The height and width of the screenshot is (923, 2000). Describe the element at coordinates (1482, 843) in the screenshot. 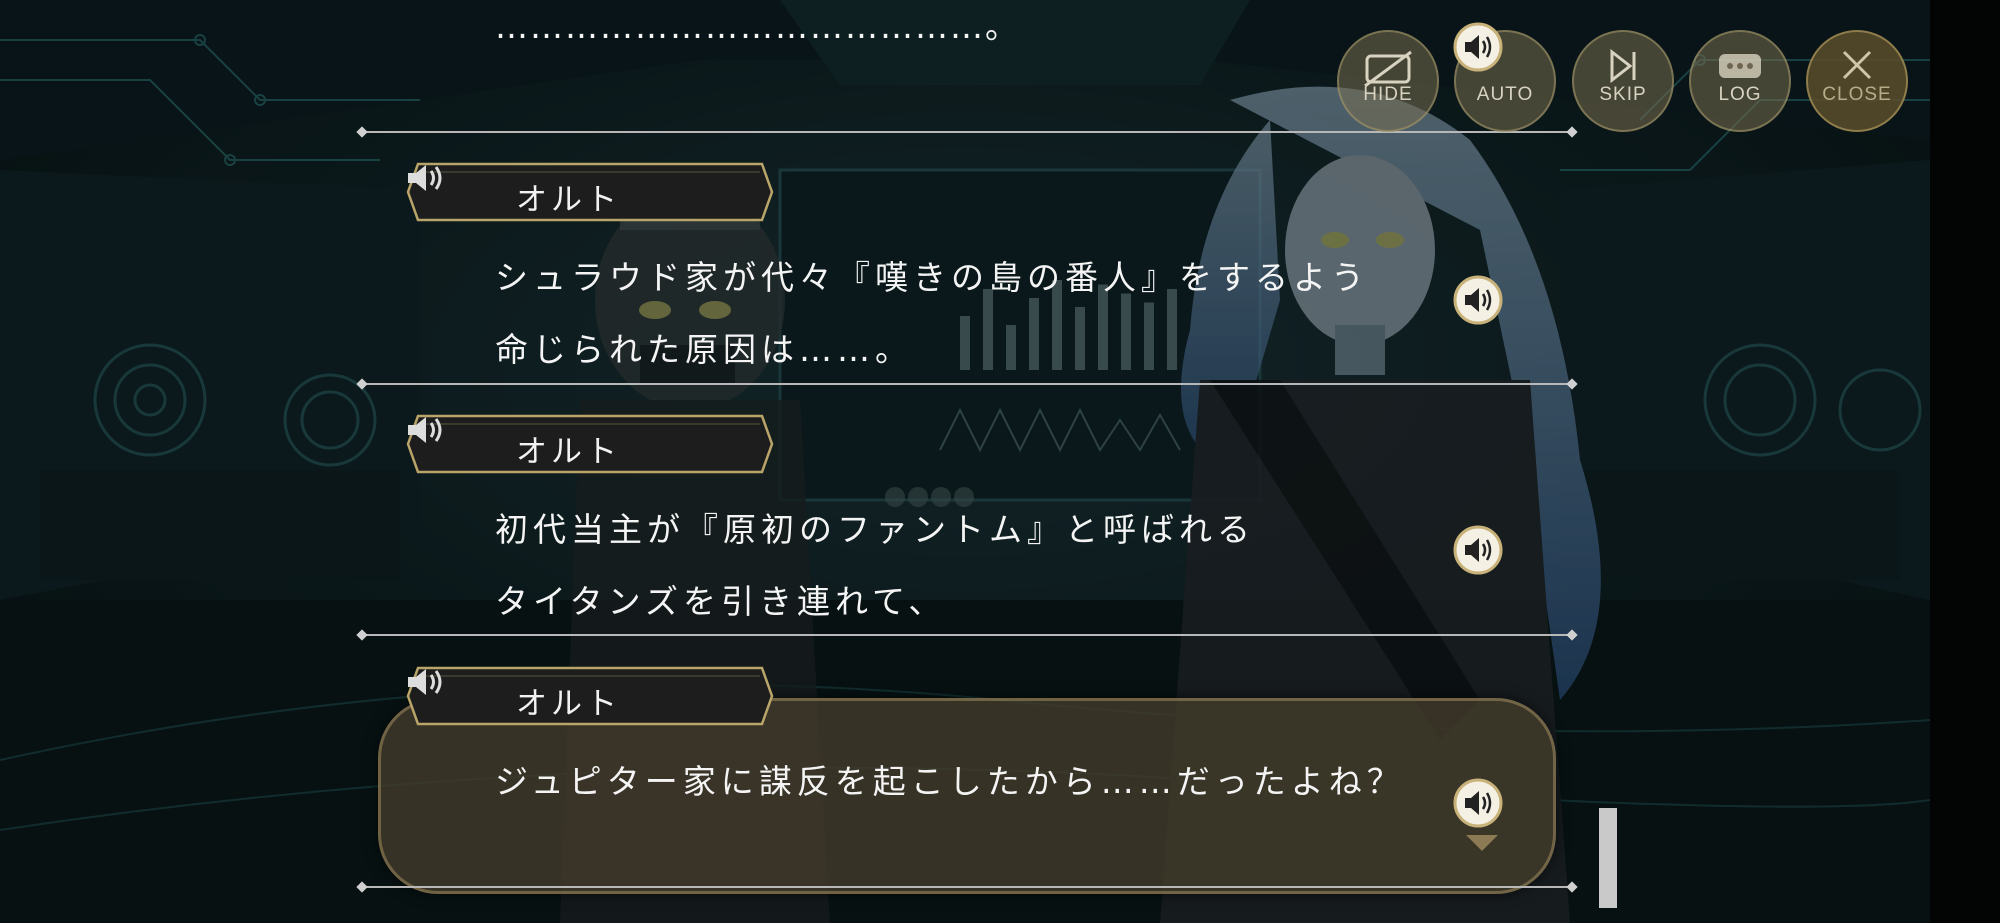

I see `next-arrow-icon` at that location.